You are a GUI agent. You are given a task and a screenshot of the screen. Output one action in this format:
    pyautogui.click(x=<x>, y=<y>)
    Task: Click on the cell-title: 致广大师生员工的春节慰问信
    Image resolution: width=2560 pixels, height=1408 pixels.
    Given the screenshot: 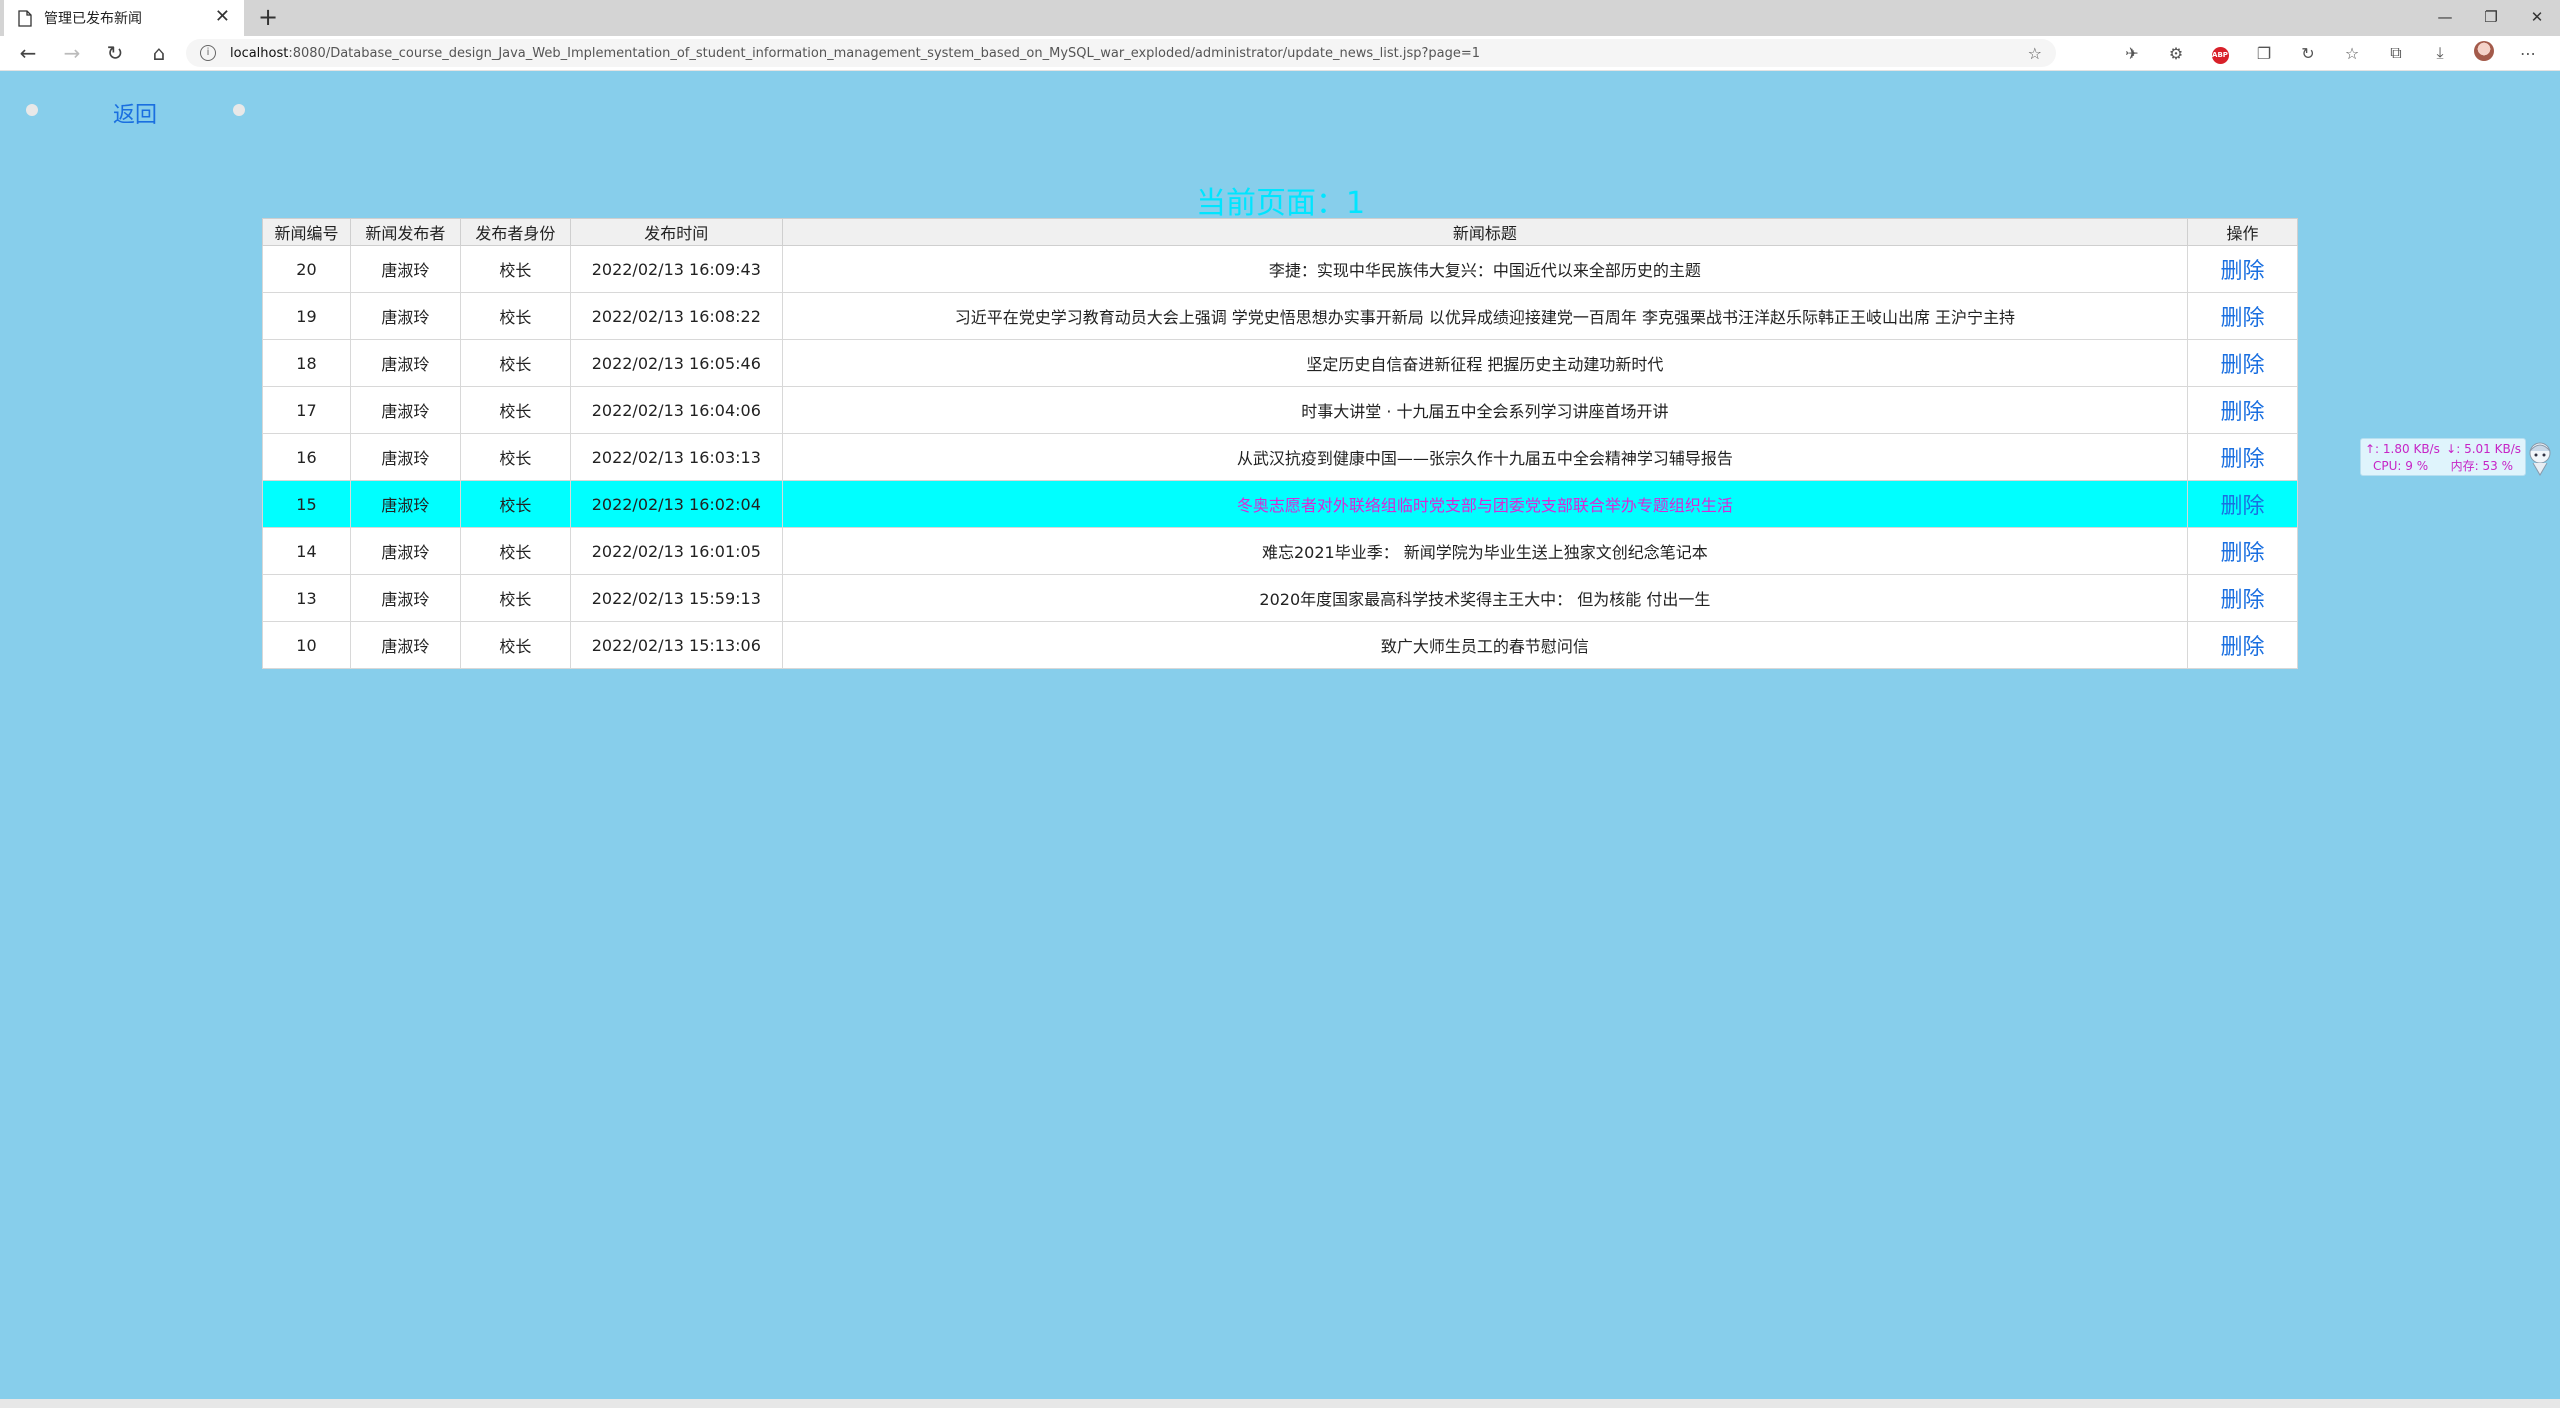 What is the action you would take?
    pyautogui.click(x=1485, y=645)
    